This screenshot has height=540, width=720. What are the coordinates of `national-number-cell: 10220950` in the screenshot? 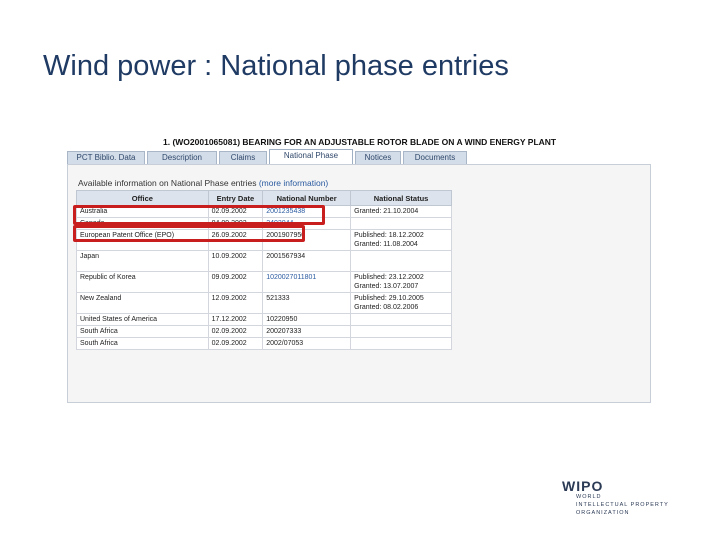 It's located at (307, 319).